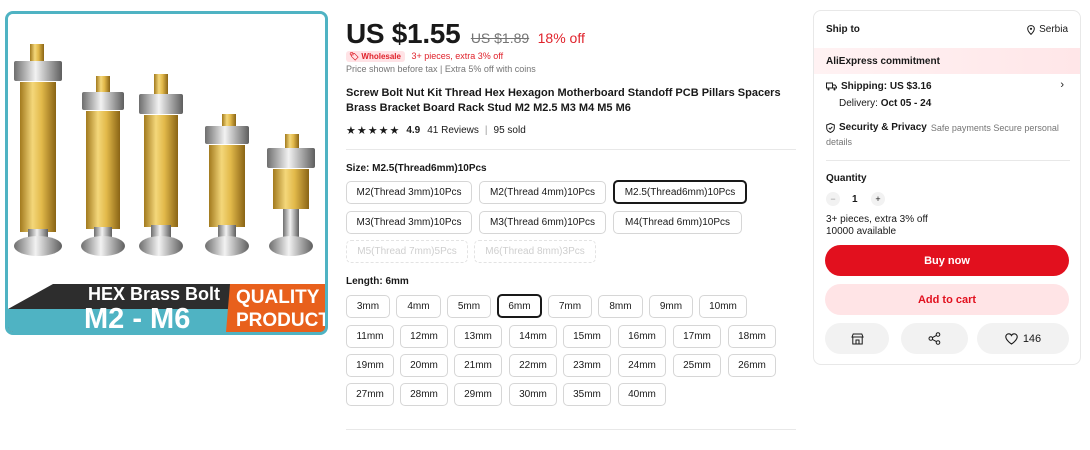 The image size is (1090, 450). Describe the element at coordinates (947, 61) in the screenshot. I see `aliexpress-commitment: AliExpress commitment` at that location.